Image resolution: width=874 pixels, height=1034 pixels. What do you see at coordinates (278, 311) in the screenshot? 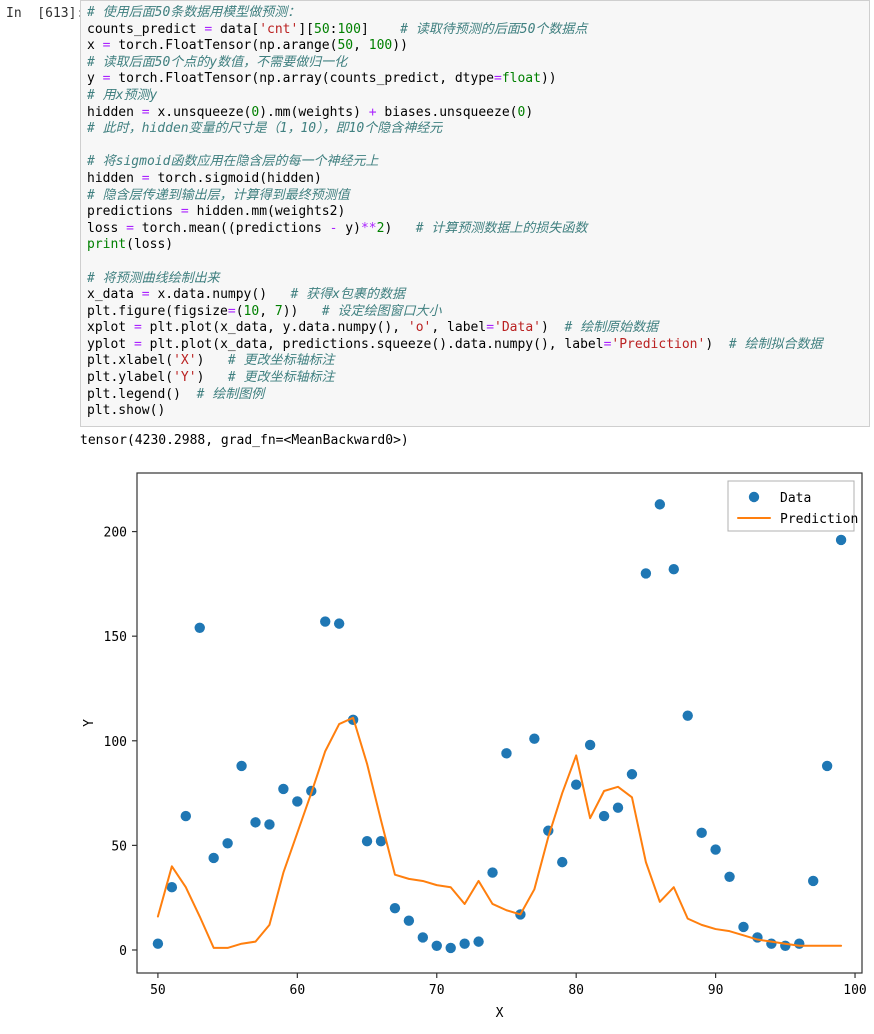
I see `code-token: 7` at bounding box center [278, 311].